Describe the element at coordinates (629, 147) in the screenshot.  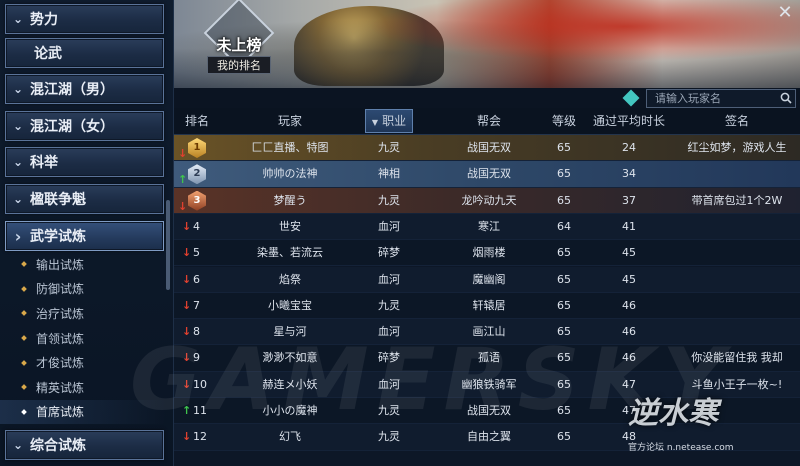
I see `avg-time-cell: 24` at that location.